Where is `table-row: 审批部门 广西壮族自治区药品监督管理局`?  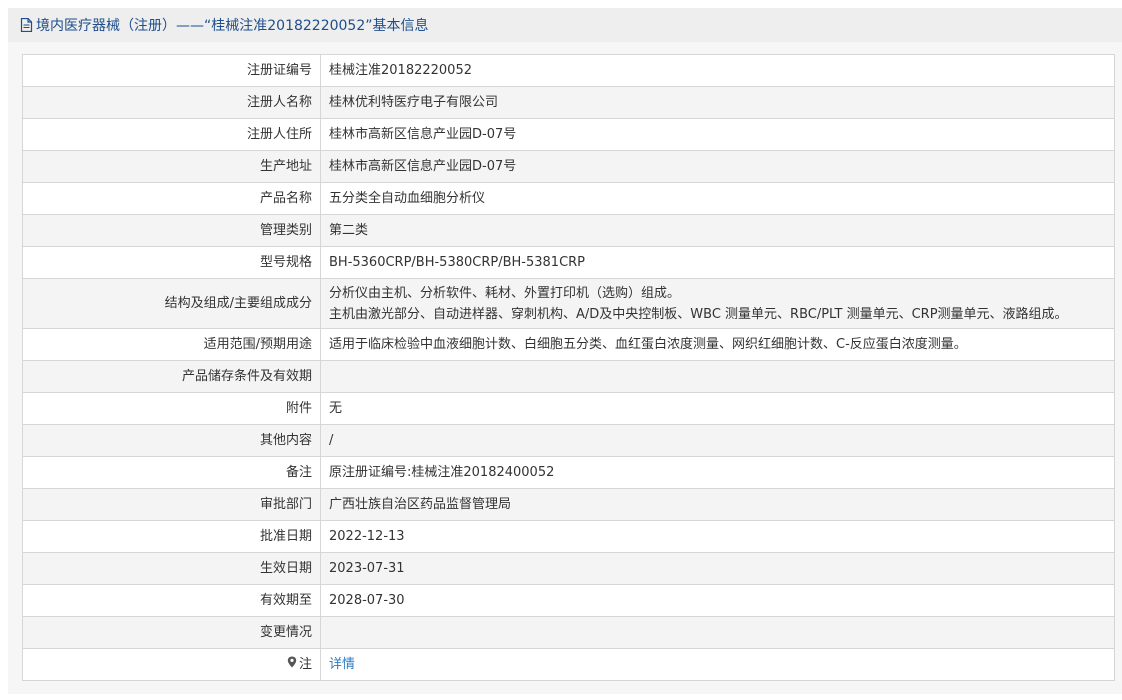 table-row: 审批部门 广西壮族自治区药品监督管理局 is located at coordinates (568, 504).